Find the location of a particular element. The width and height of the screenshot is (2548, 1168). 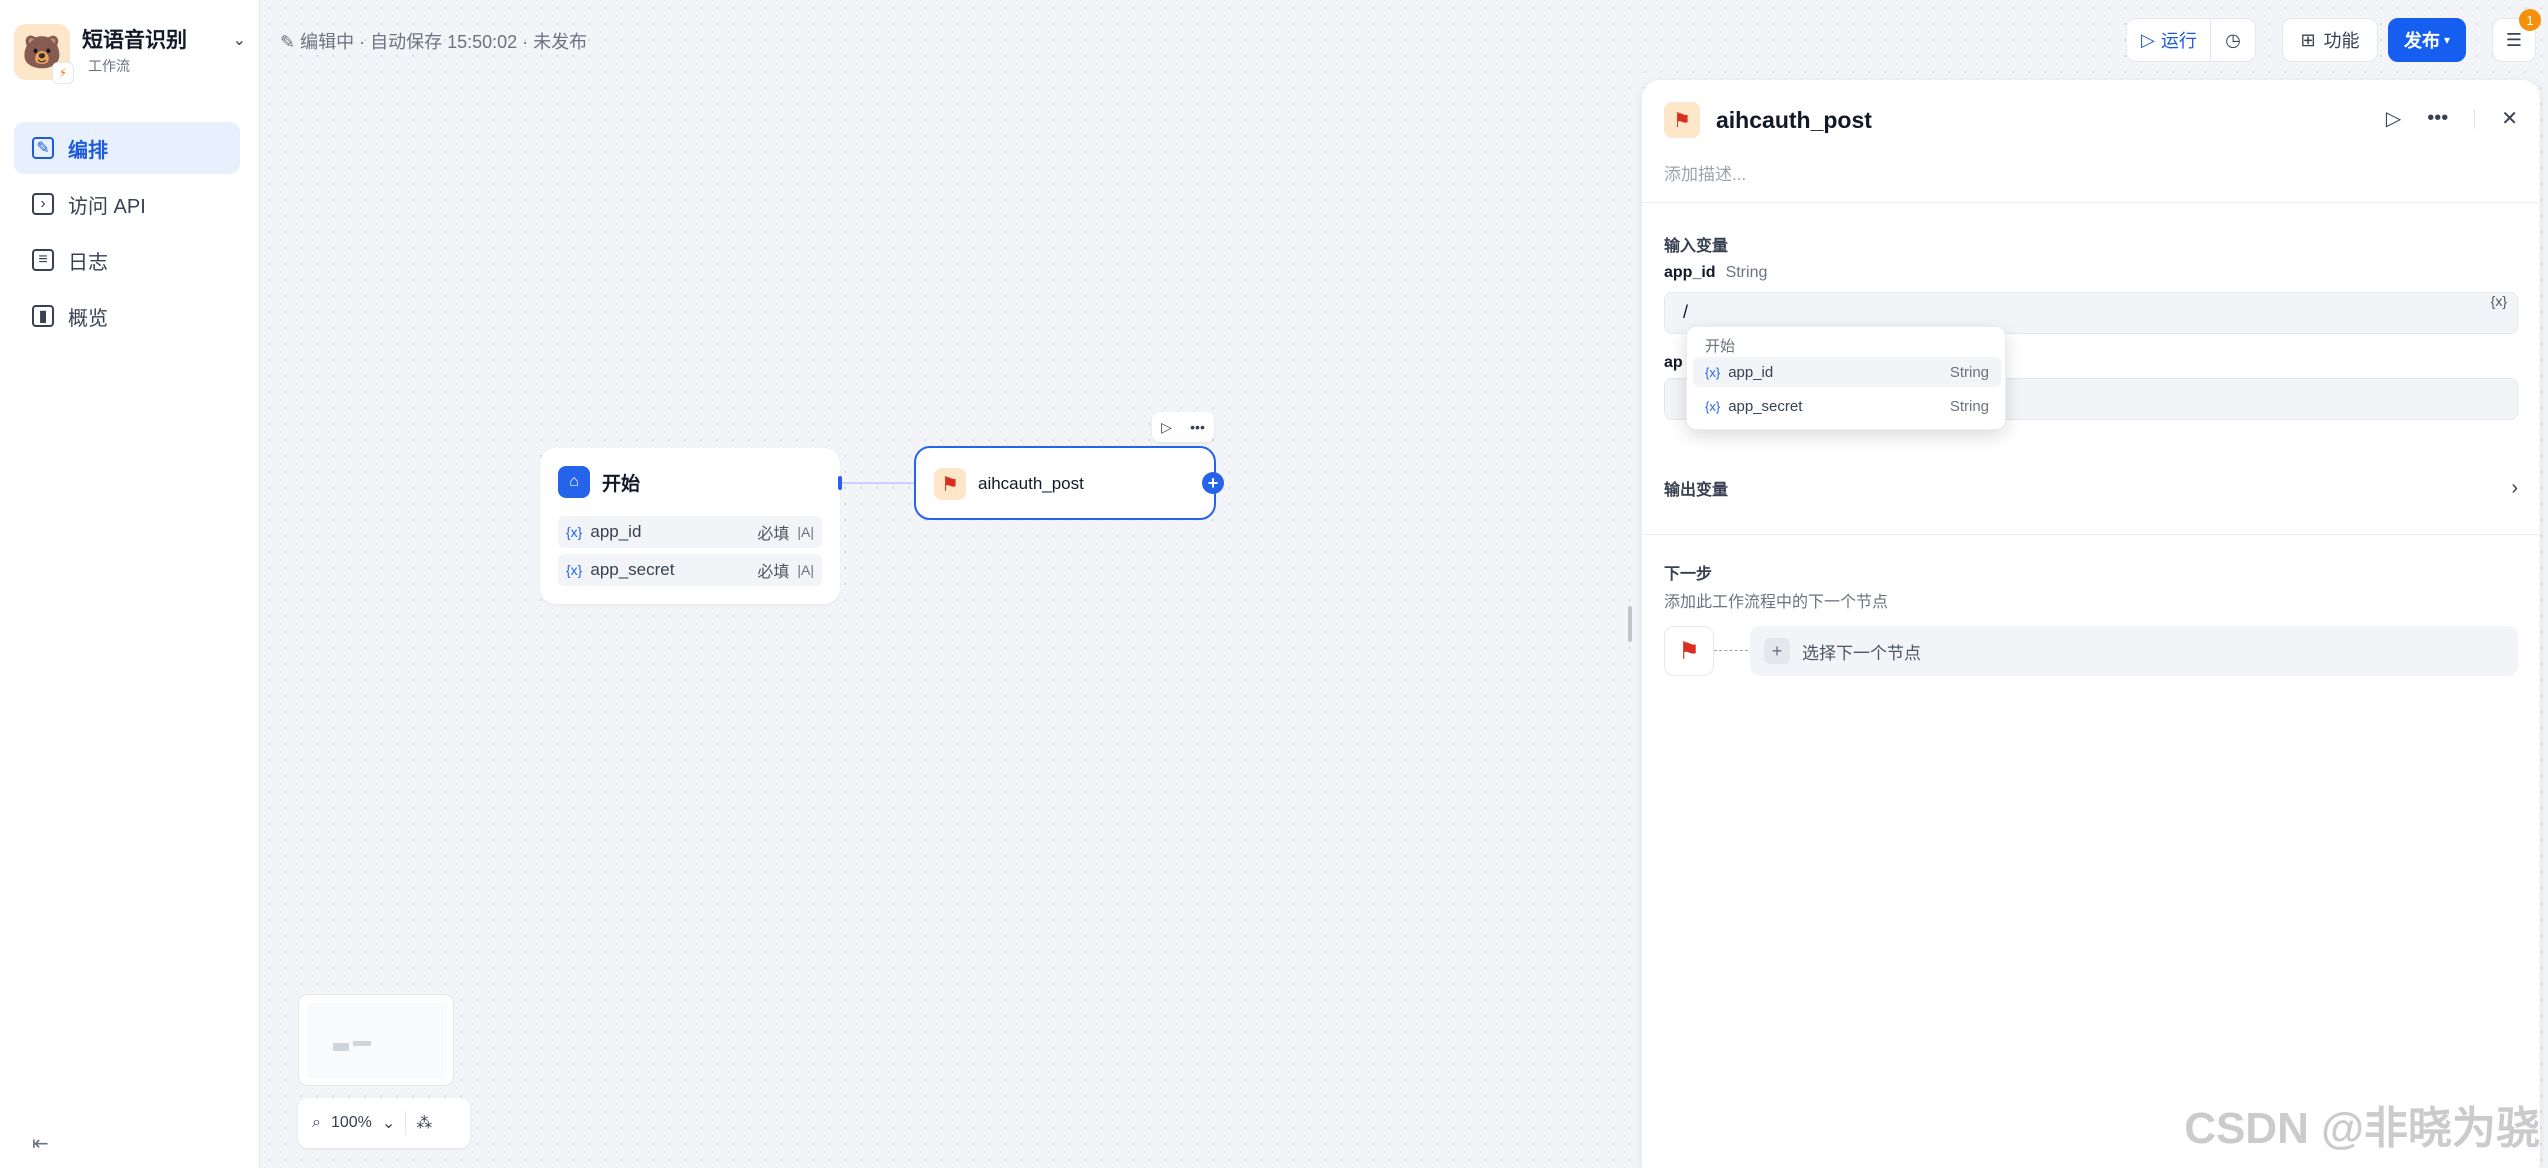

log-icon: ≡ is located at coordinates (43, 260).